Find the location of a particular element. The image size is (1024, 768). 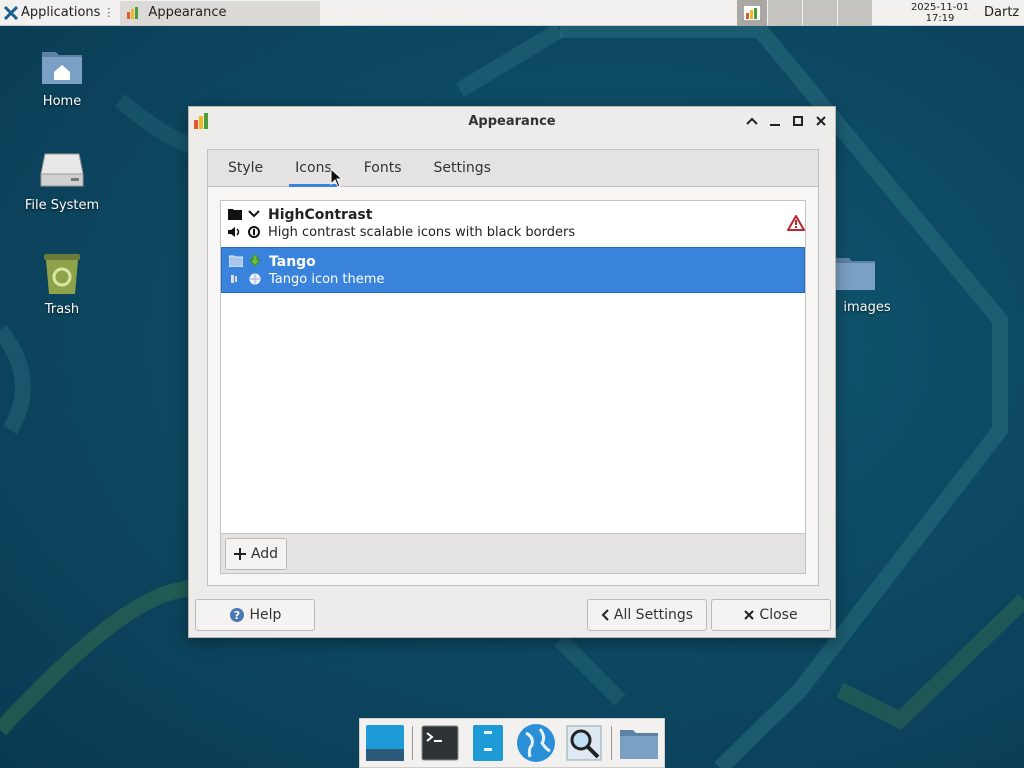

maximize-icon is located at coordinates (797, 121).